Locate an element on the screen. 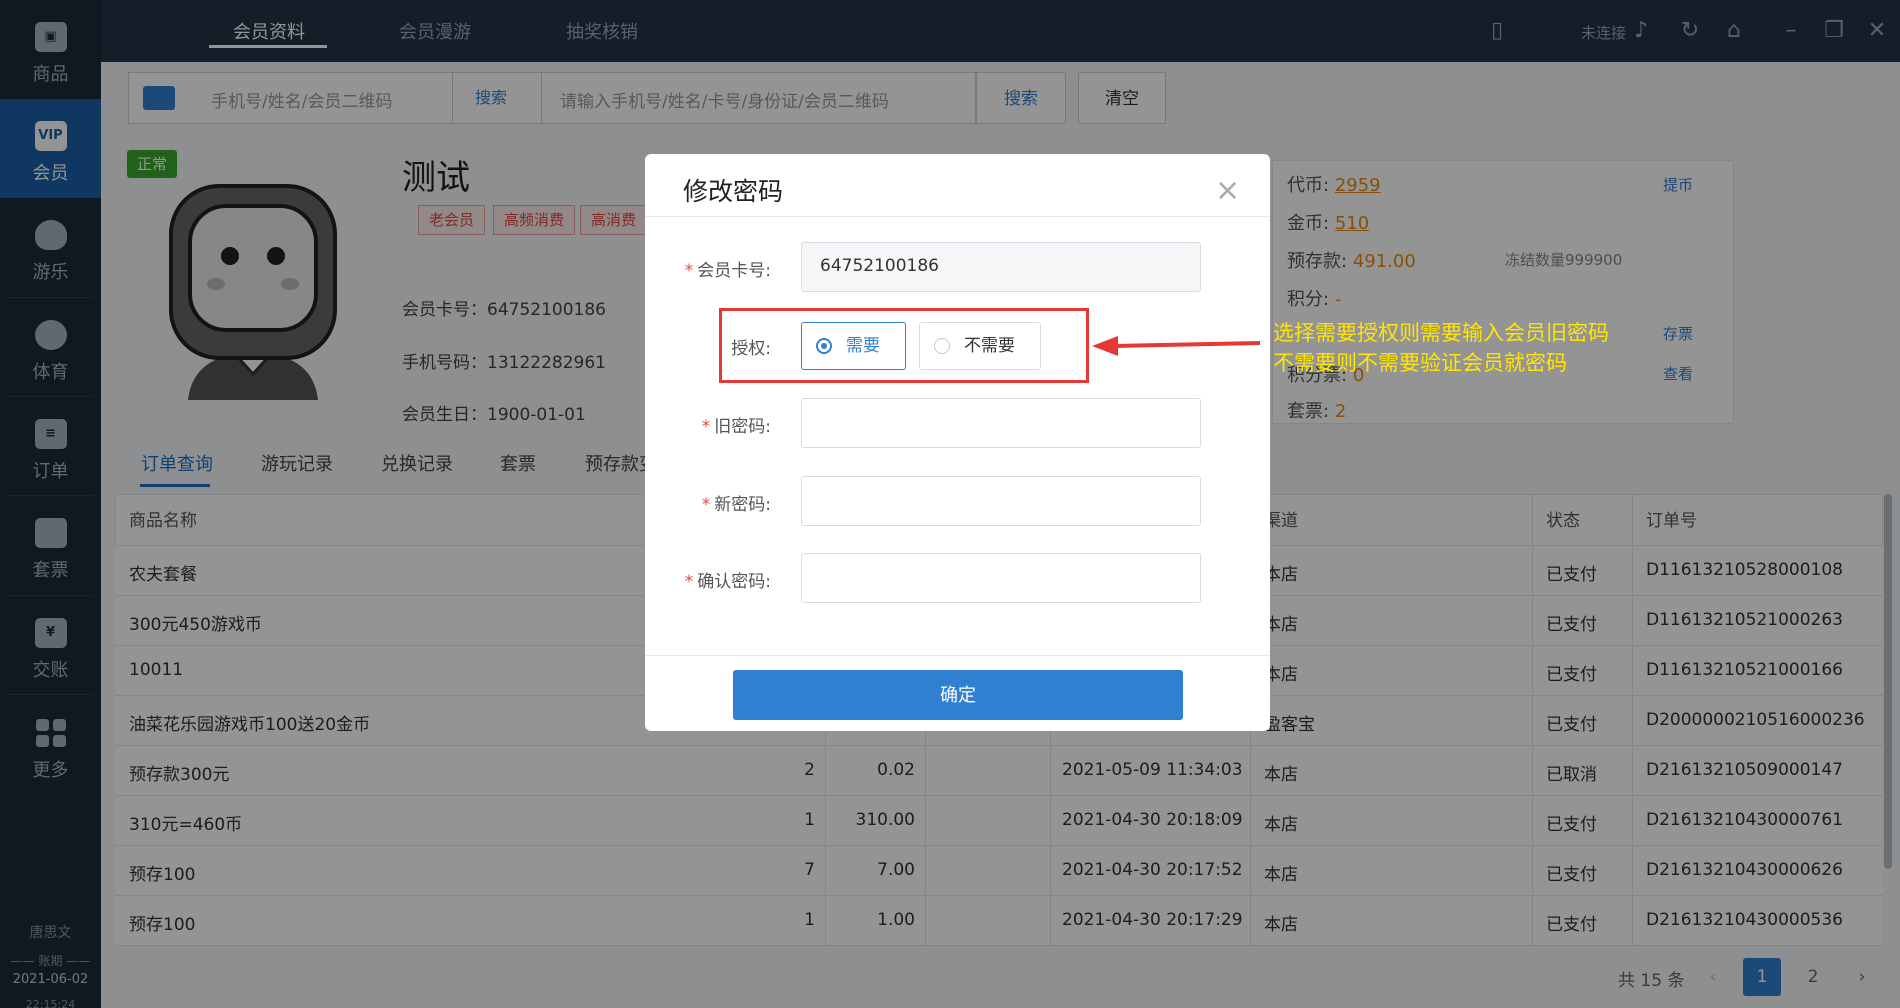  annotation-arrow-icon is located at coordinates (1176, 346).